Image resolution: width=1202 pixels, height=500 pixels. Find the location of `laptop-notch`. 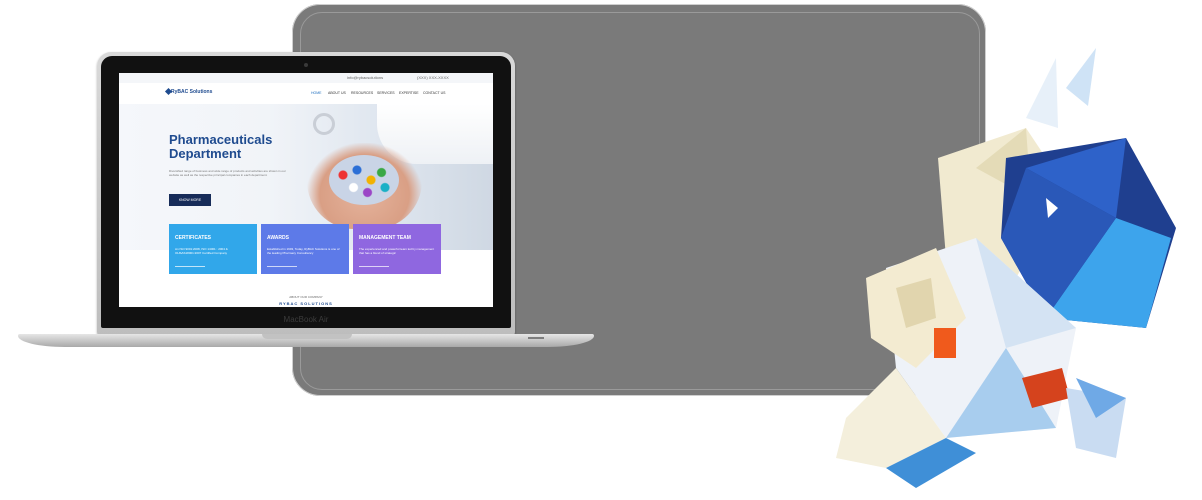

laptop-notch is located at coordinates (307, 336).